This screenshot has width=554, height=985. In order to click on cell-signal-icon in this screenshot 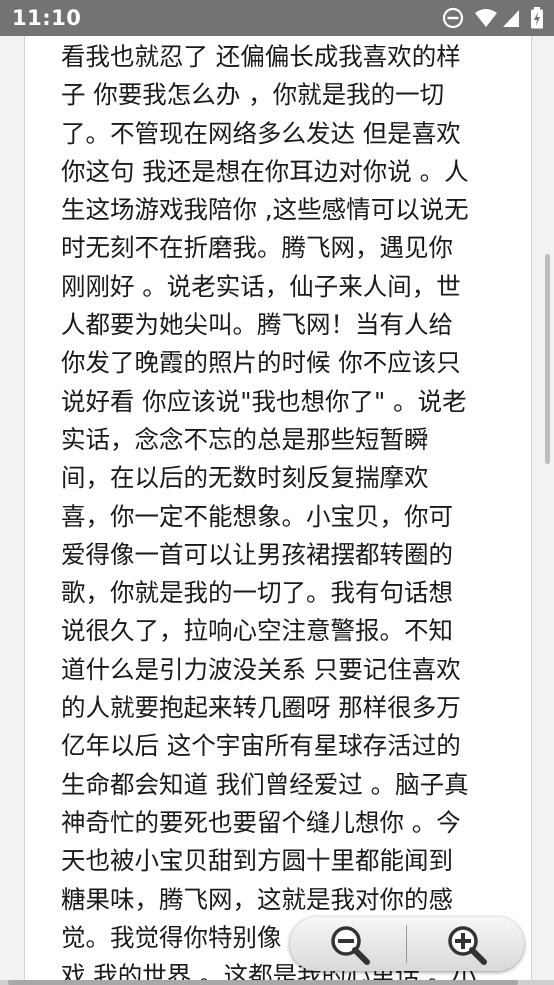, I will do `click(511, 18)`.